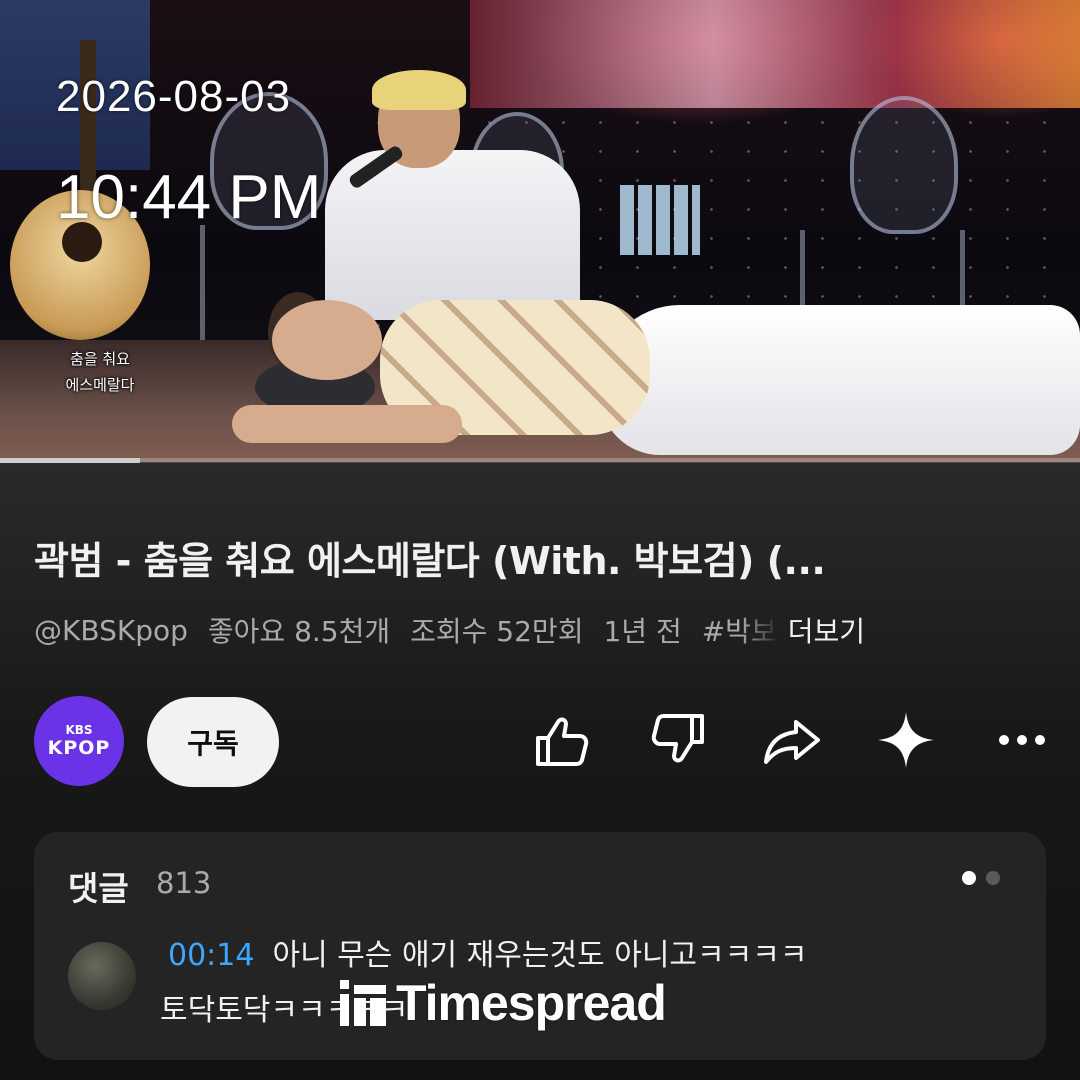 This screenshot has height=1080, width=1080. I want to click on more-options-button, so click(1022, 740).